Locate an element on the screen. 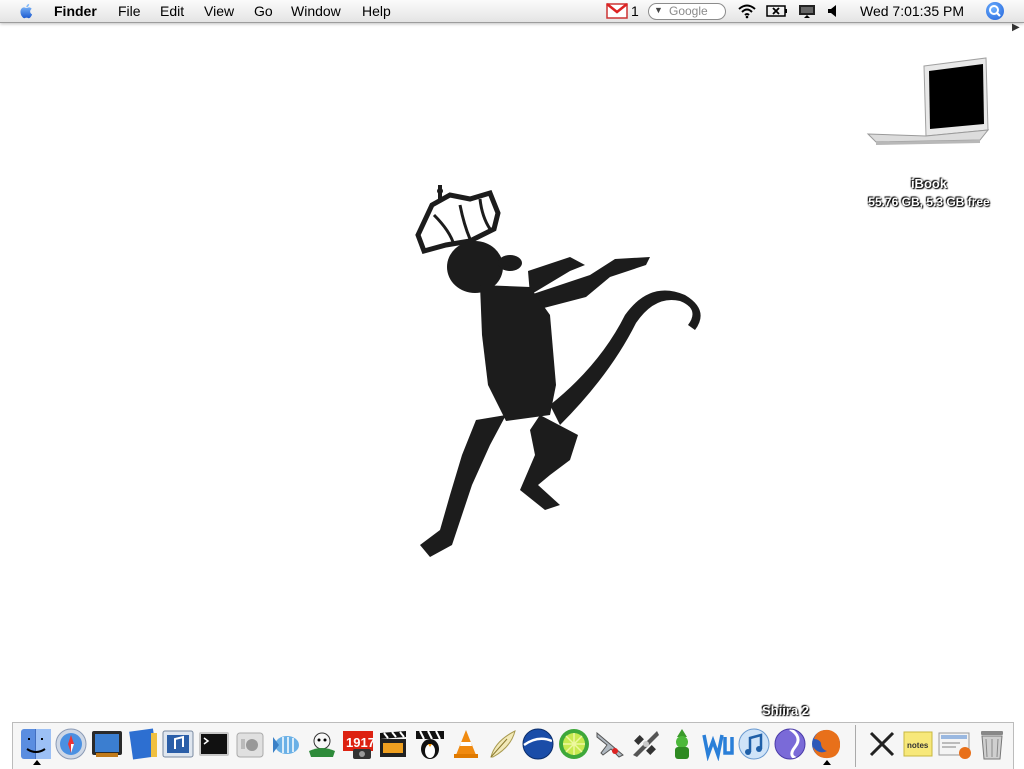 This screenshot has width=1024, height=769. menu-view: View is located at coordinates (219, 11).